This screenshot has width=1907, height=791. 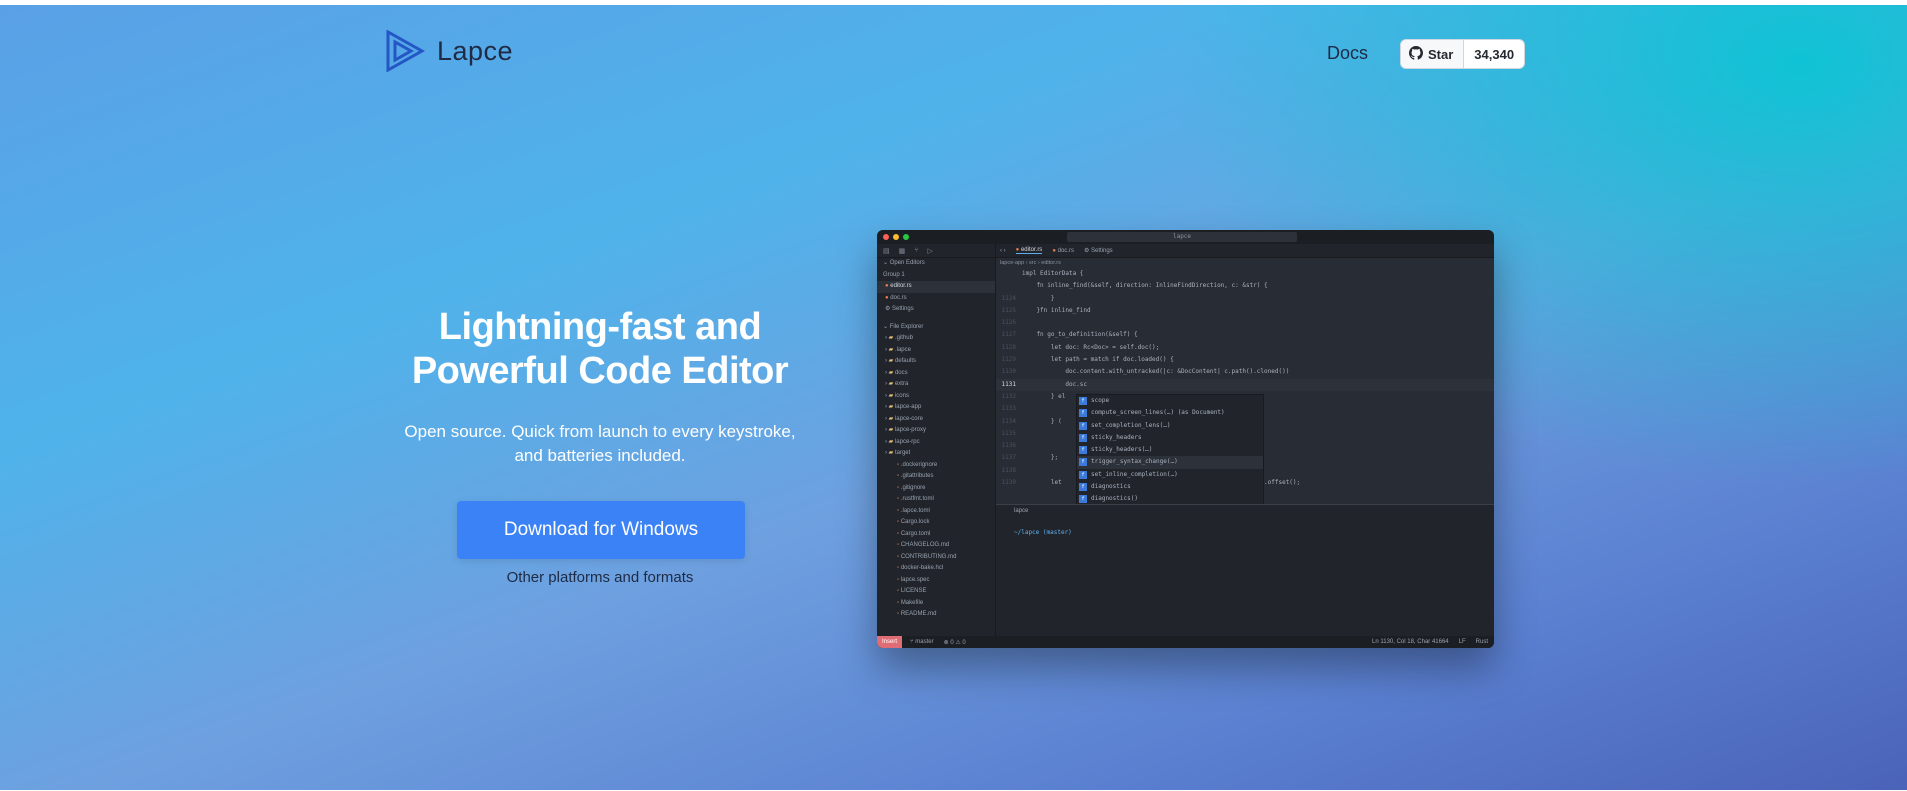 I want to click on explorer-folder: › ▰ icons, so click(x=897, y=395).